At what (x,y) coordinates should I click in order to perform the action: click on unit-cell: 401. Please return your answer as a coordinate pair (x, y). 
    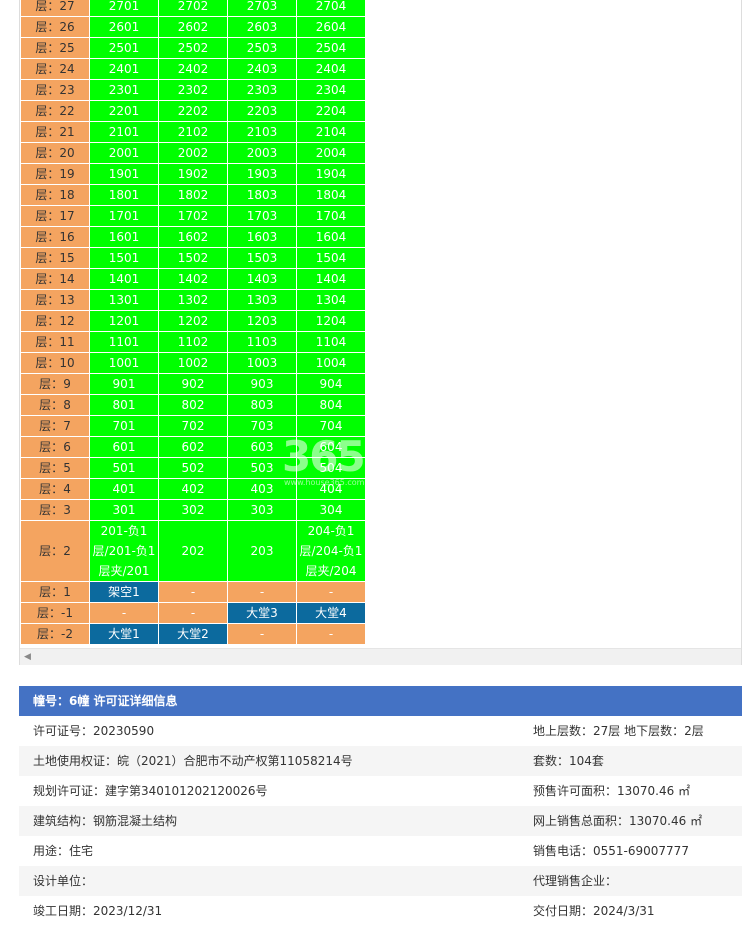
    Looking at the image, I should click on (124, 489).